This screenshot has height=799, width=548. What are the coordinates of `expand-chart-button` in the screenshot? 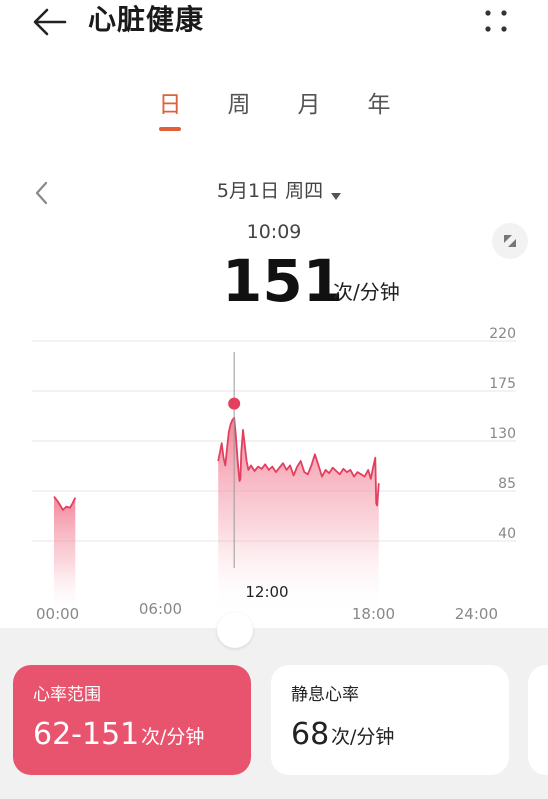 It's located at (510, 241).